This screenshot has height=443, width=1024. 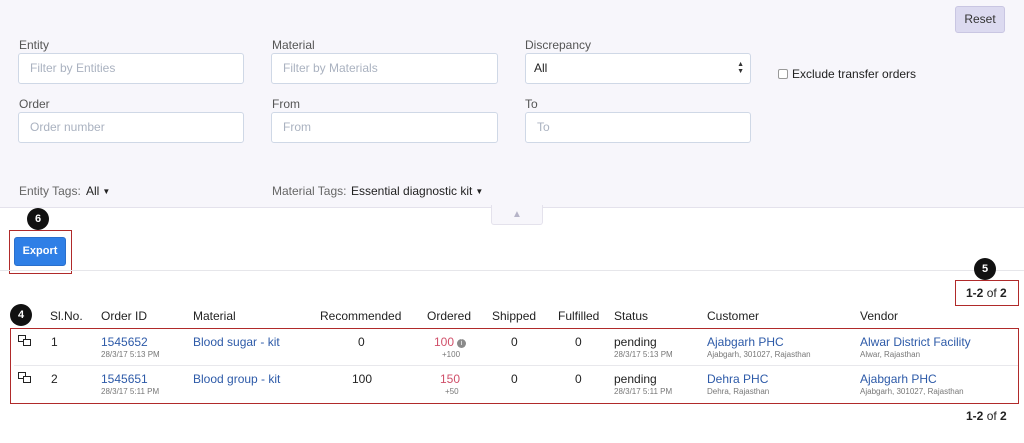 I want to click on entity-tags-label: Entity Tags:, so click(x=50, y=191).